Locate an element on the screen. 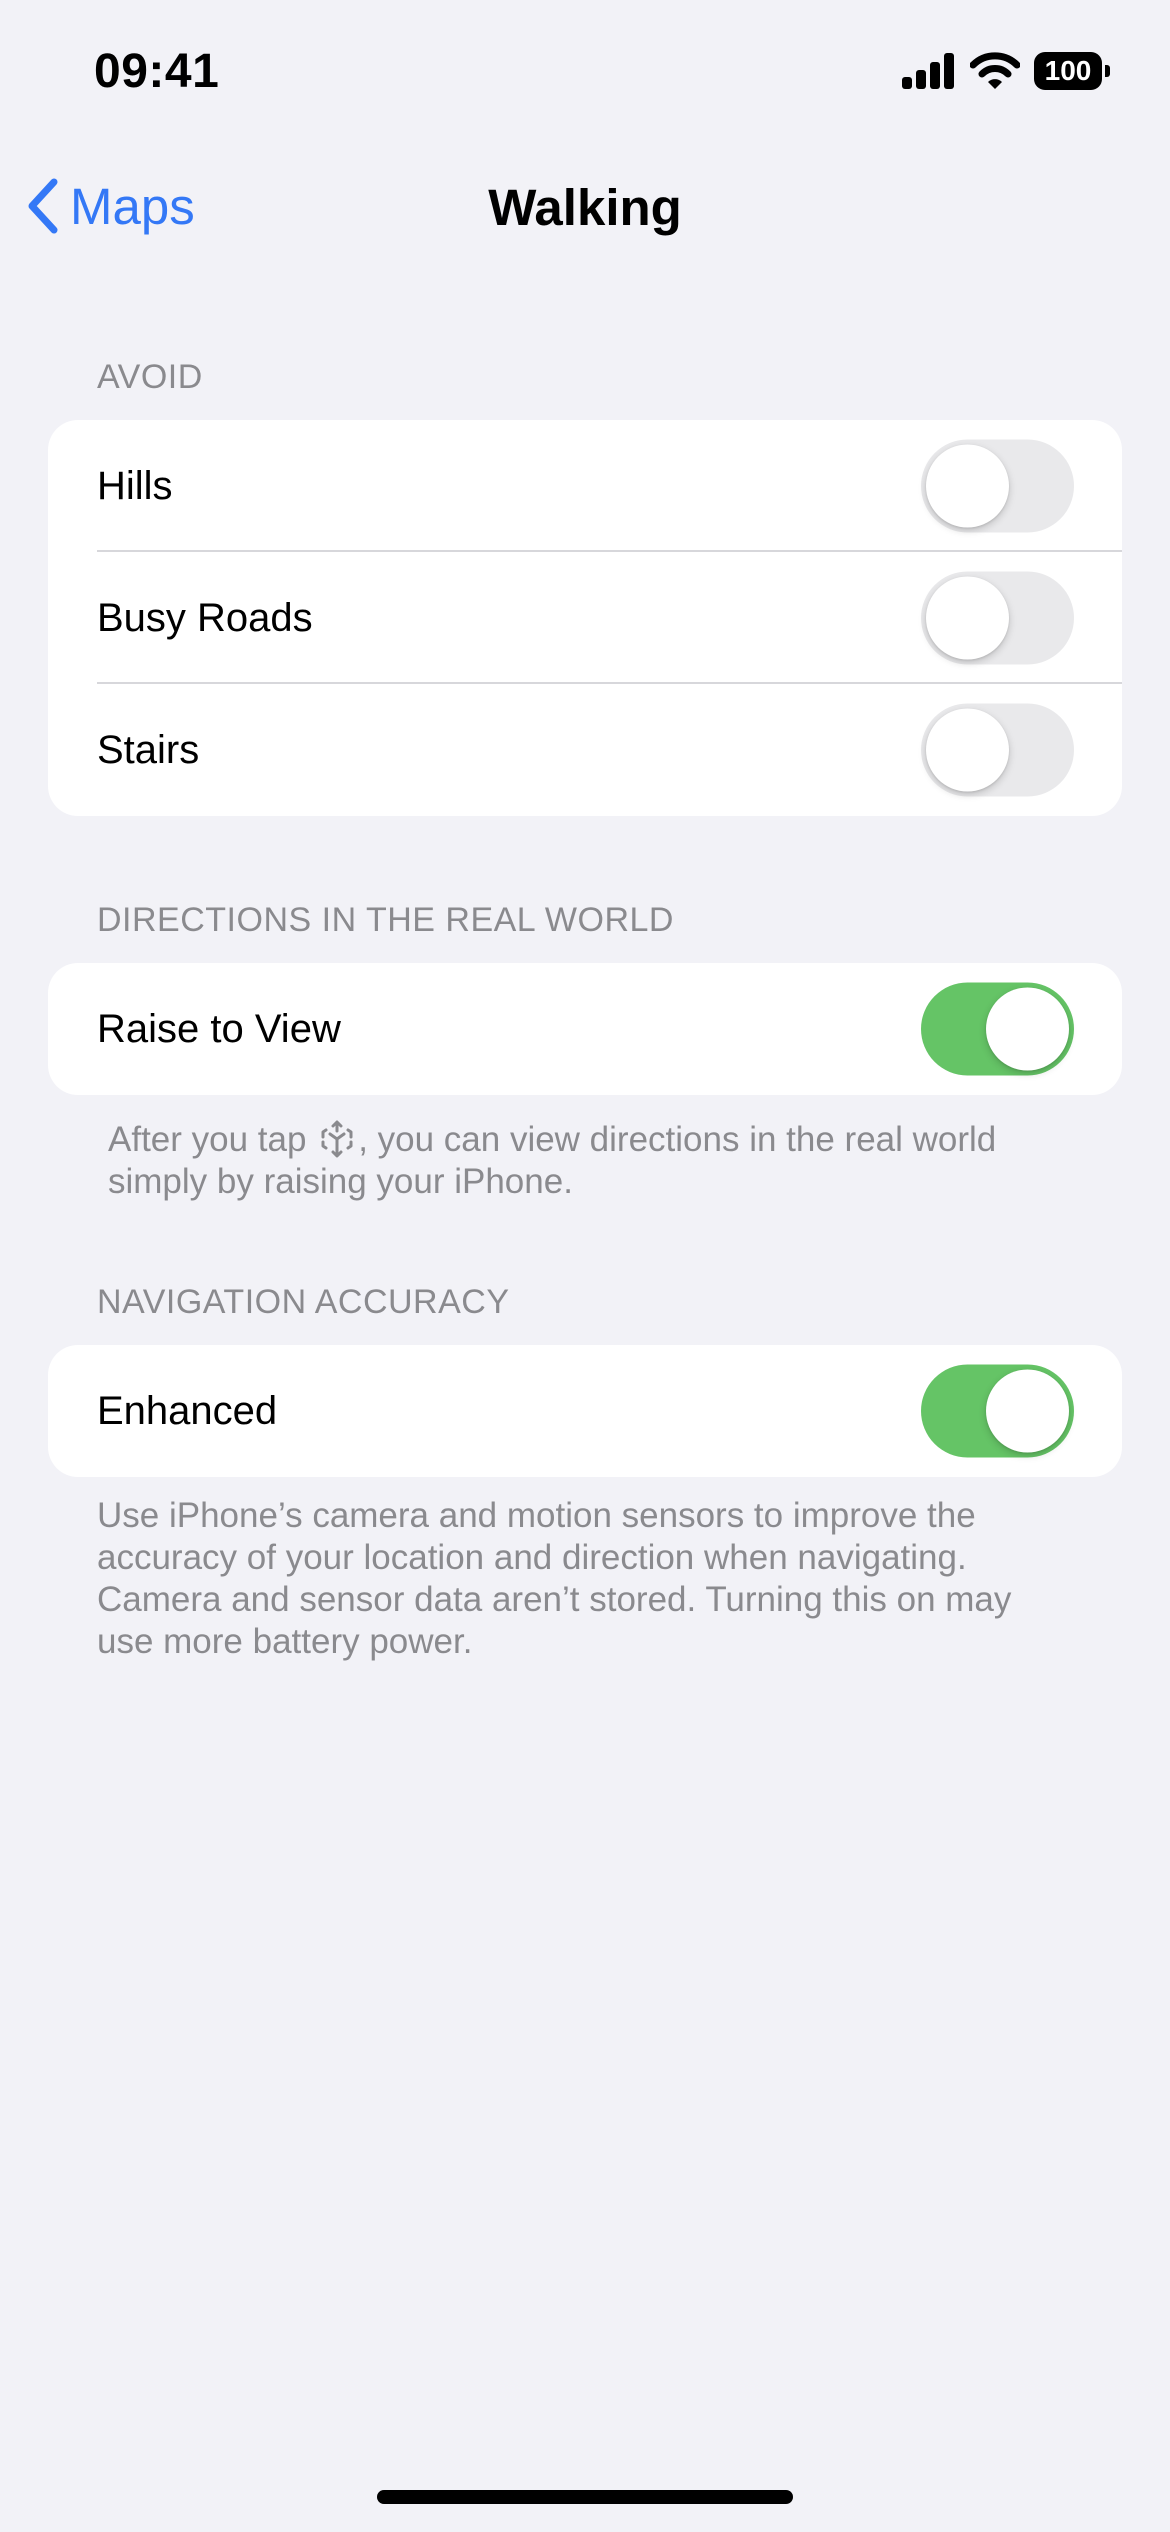 Image resolution: width=1170 pixels, height=2532 pixels. avoid-group: Hills Busy Roads Stairs is located at coordinates (585, 618).